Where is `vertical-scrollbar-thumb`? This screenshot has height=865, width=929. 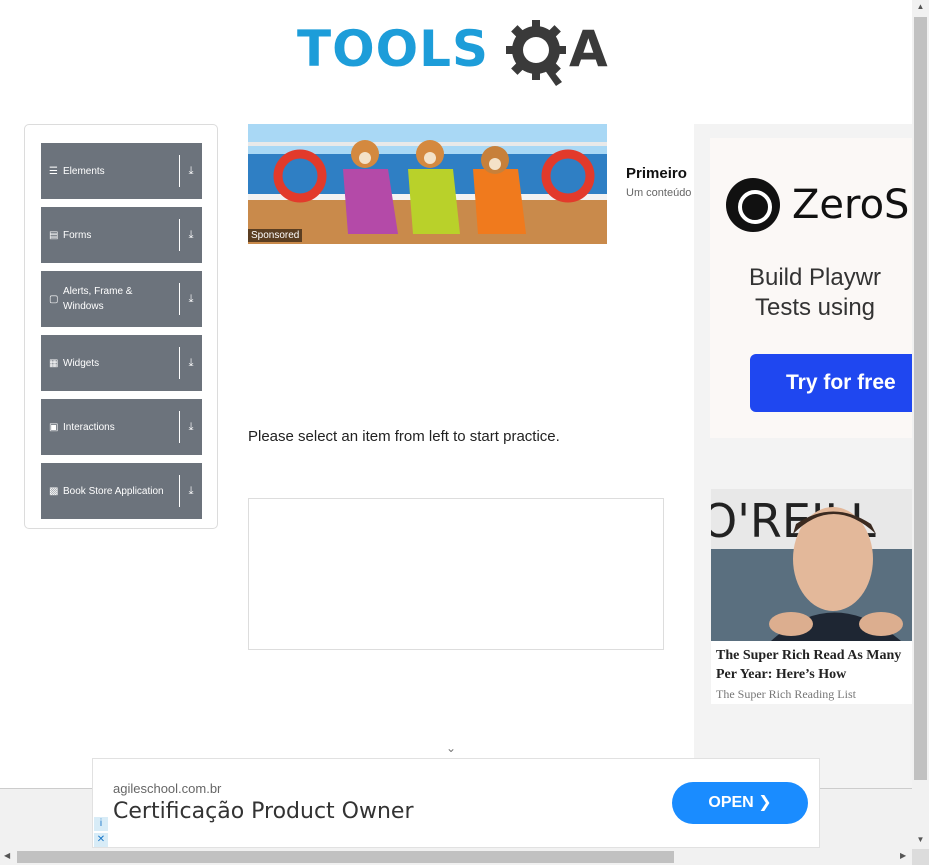
vertical-scrollbar-thumb is located at coordinates (920, 398).